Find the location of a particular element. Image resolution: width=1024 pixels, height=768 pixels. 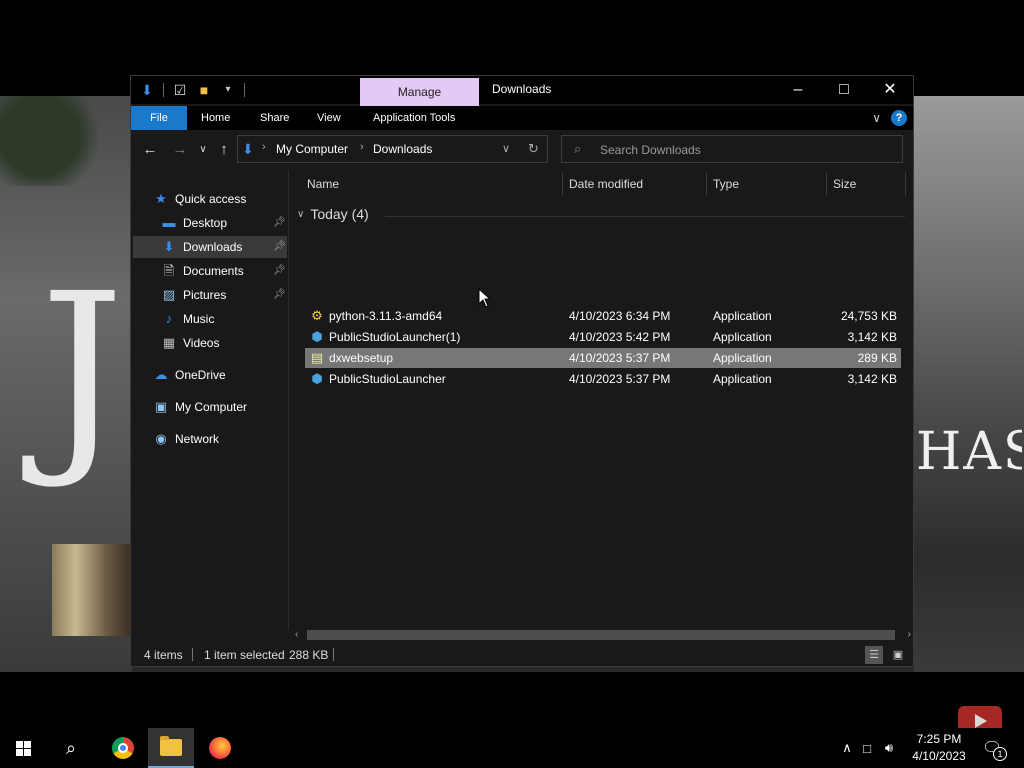

refresh-icon: ↻ is located at coordinates (533, 149).